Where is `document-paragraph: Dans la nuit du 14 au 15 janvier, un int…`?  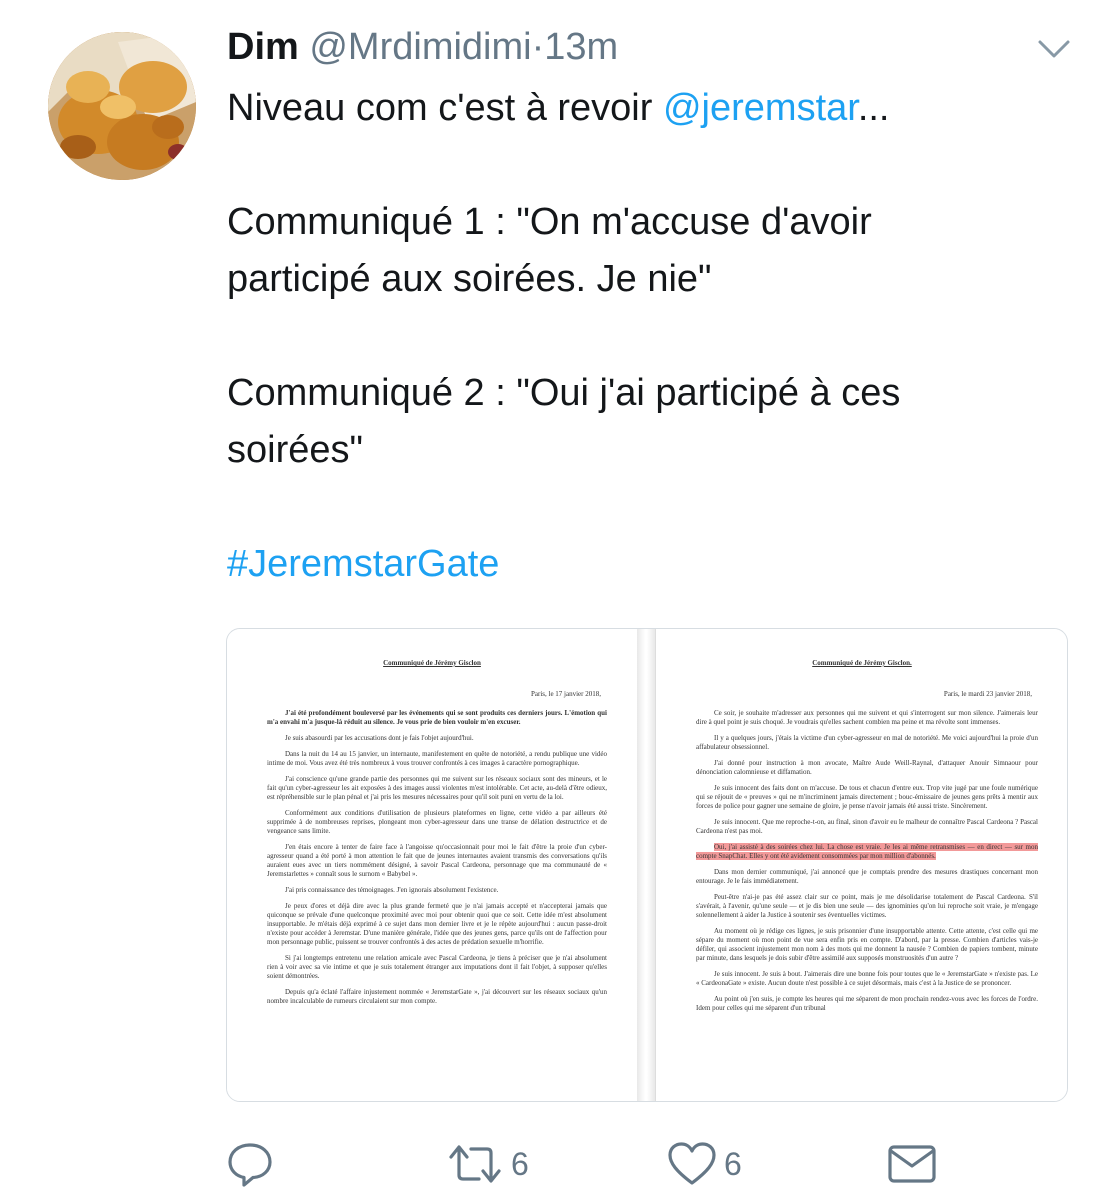
document-paragraph: Dans la nuit du 14 au 15 janvier, un int… is located at coordinates (437, 758).